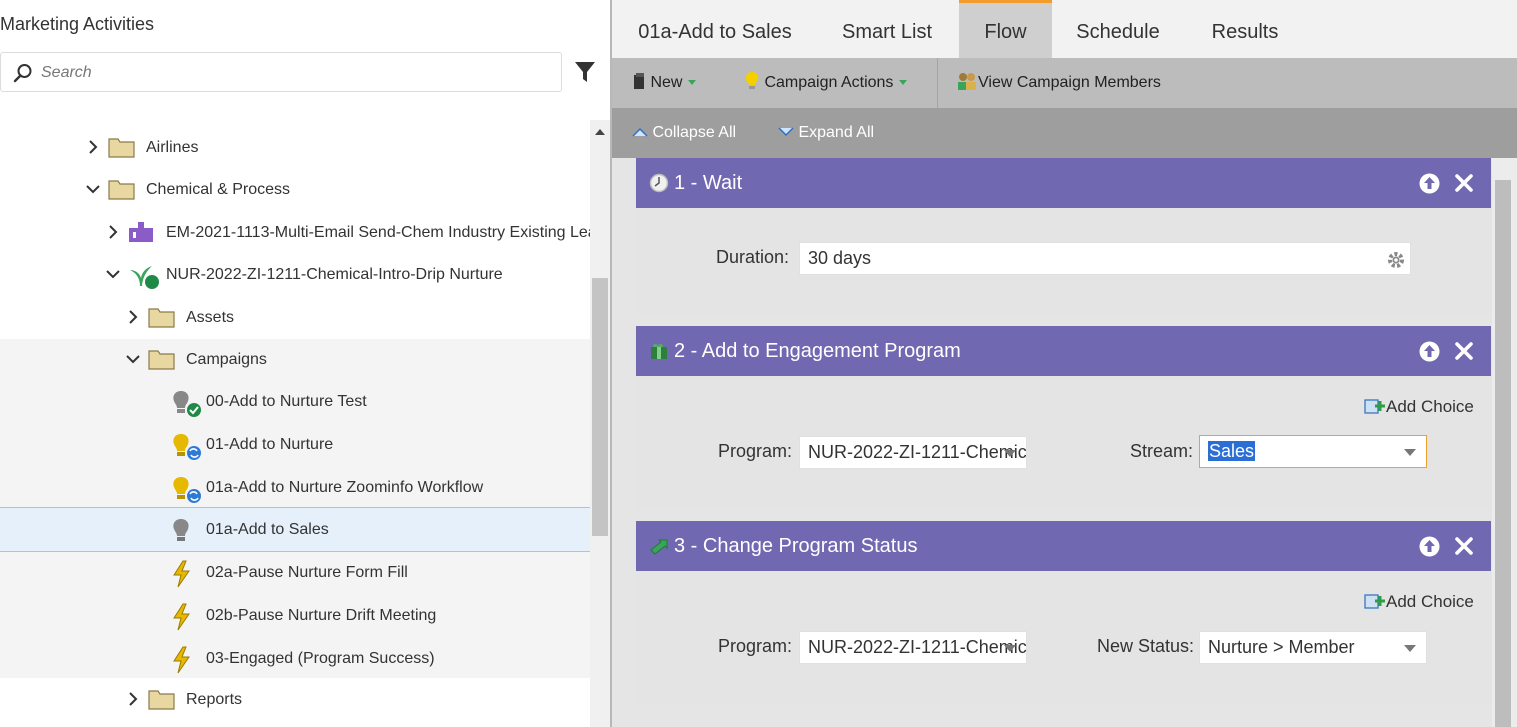 Image resolution: width=1517 pixels, height=727 pixels. What do you see at coordinates (1232, 451) in the screenshot?
I see `stream-value: Sales` at bounding box center [1232, 451].